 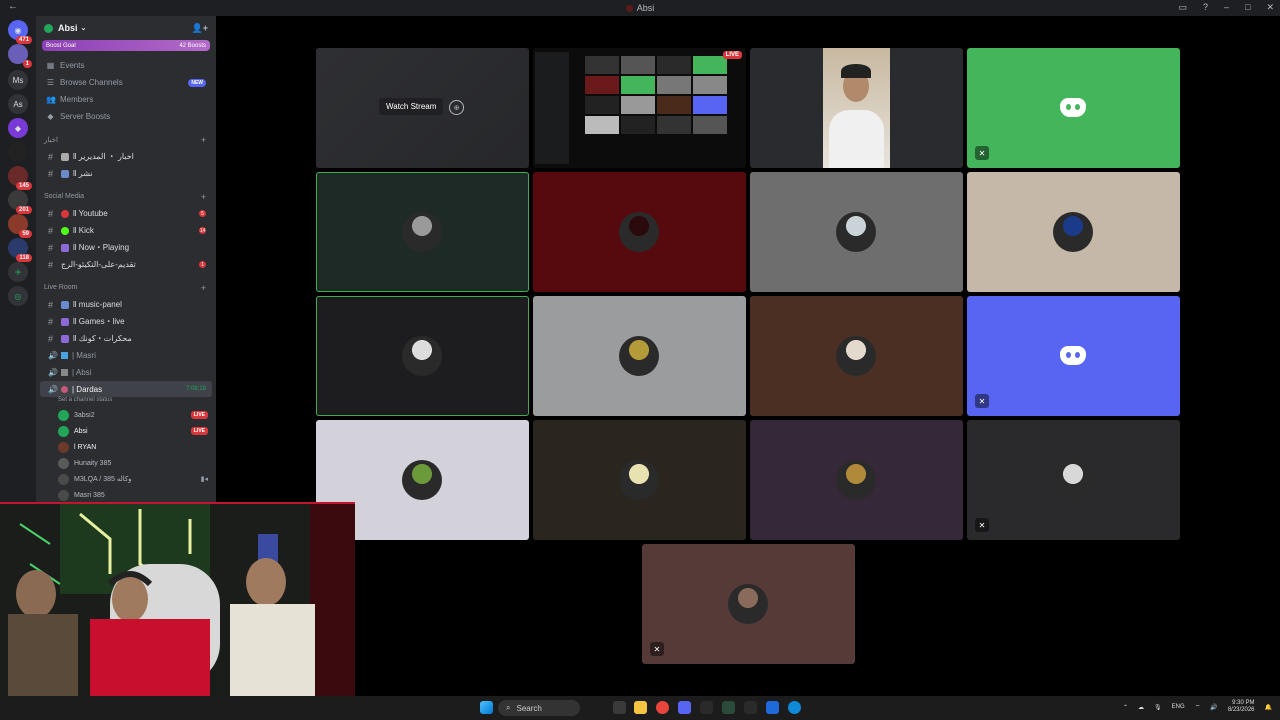 I want to click on edge-icon, so click(x=794, y=707).